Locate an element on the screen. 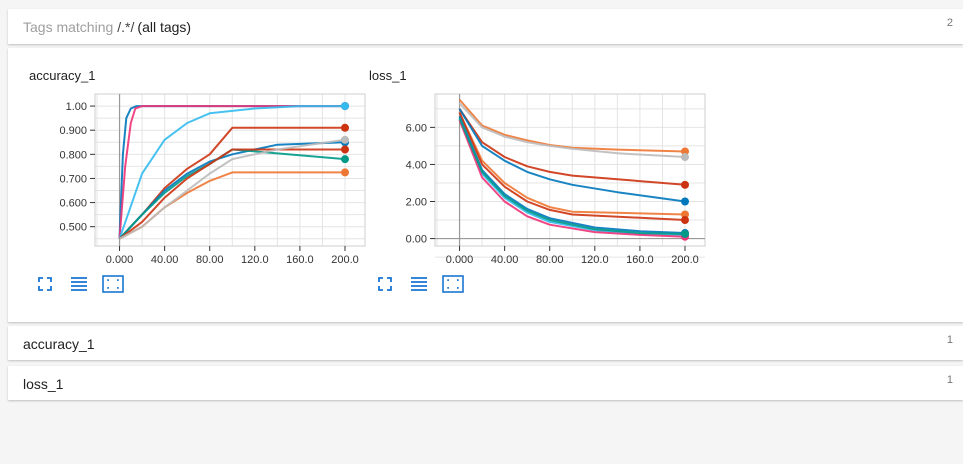  tag-group-header: loss_1 1 is located at coordinates (485, 383).